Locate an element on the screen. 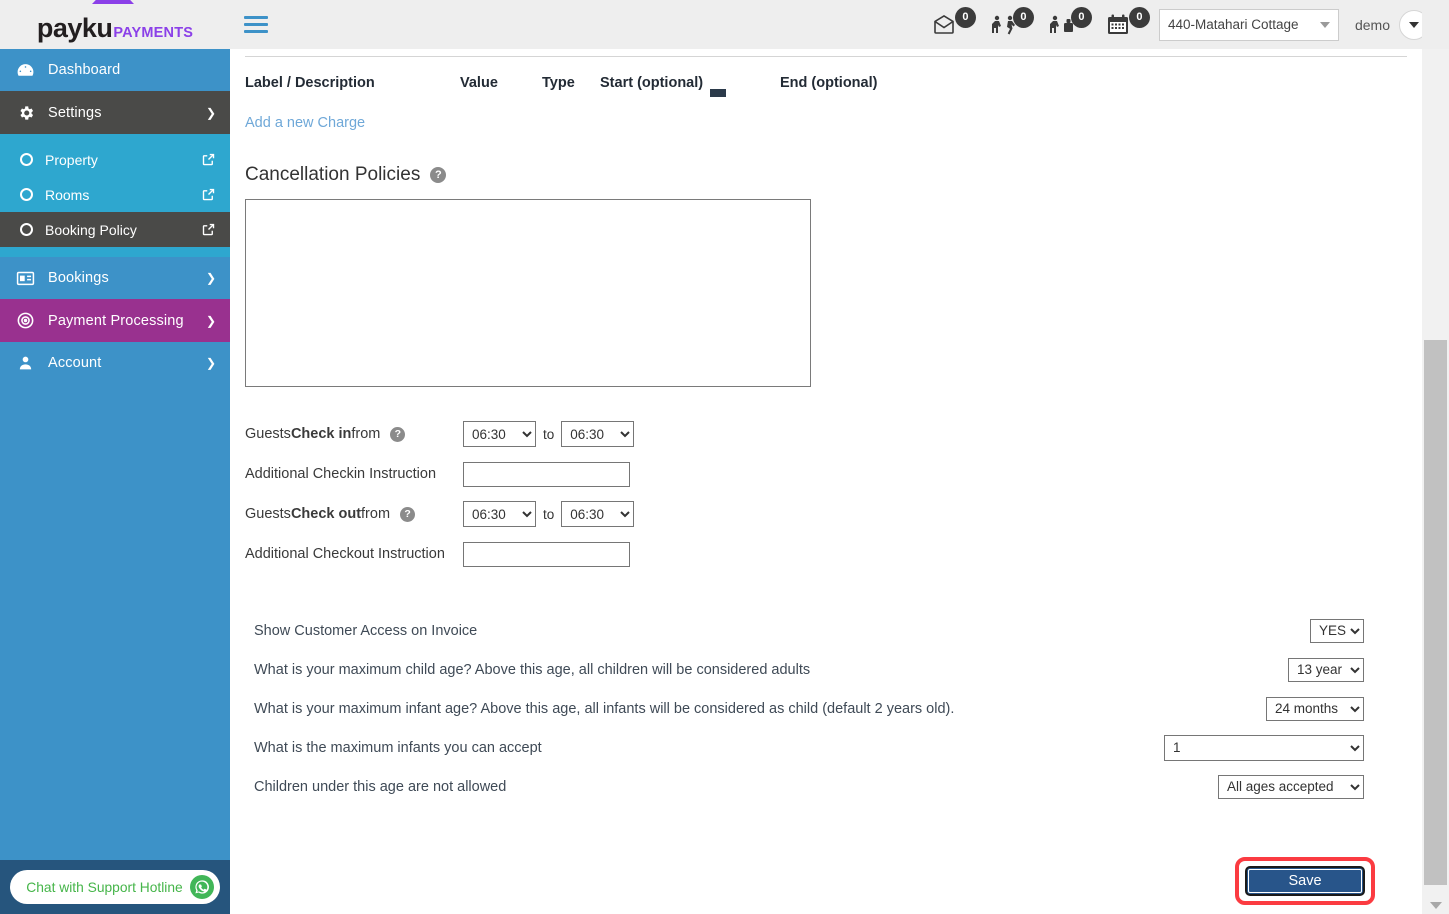  gear-icon is located at coordinates (25, 113).